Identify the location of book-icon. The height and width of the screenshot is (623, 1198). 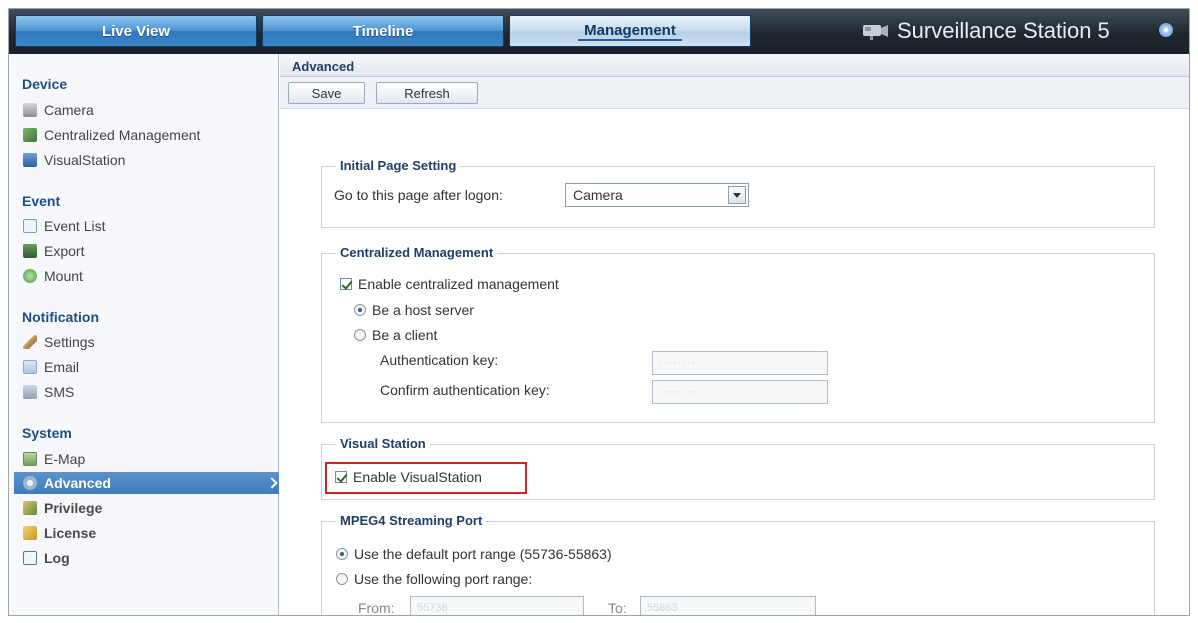
(30, 558).